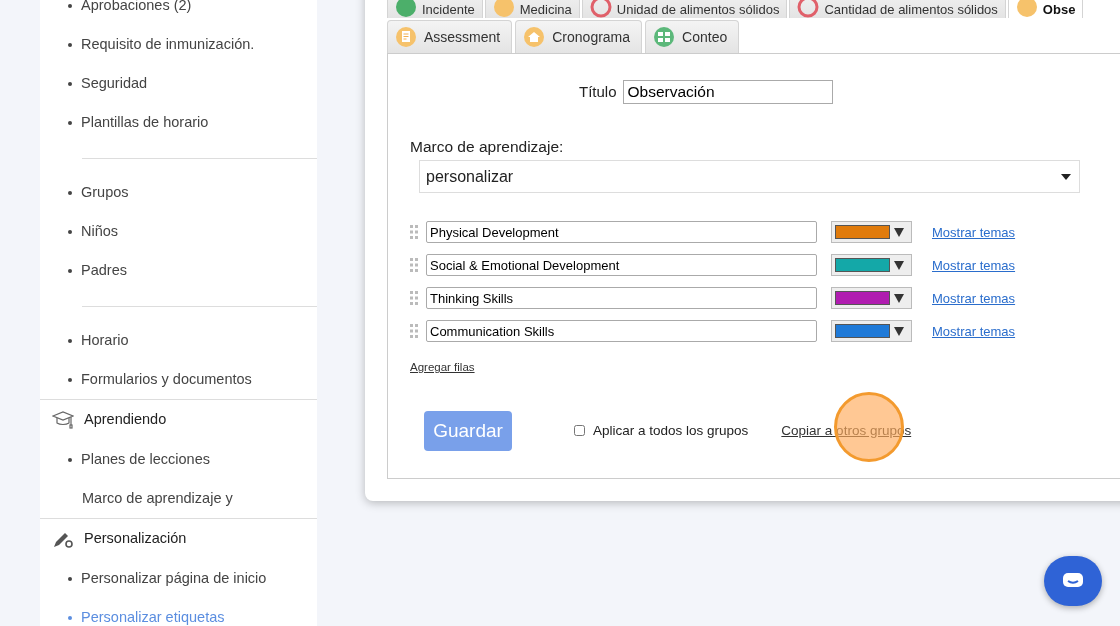 This screenshot has height=626, width=1120. I want to click on grid-icon, so click(664, 37).